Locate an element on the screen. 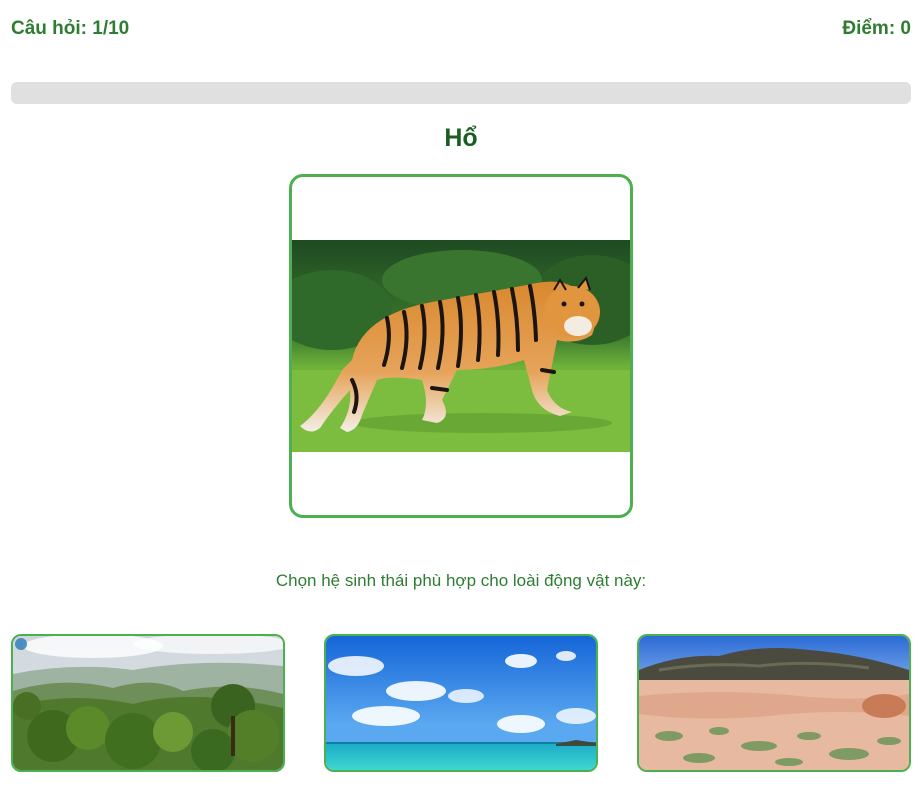 The height and width of the screenshot is (812, 922). option-forest is located at coordinates (148, 703).